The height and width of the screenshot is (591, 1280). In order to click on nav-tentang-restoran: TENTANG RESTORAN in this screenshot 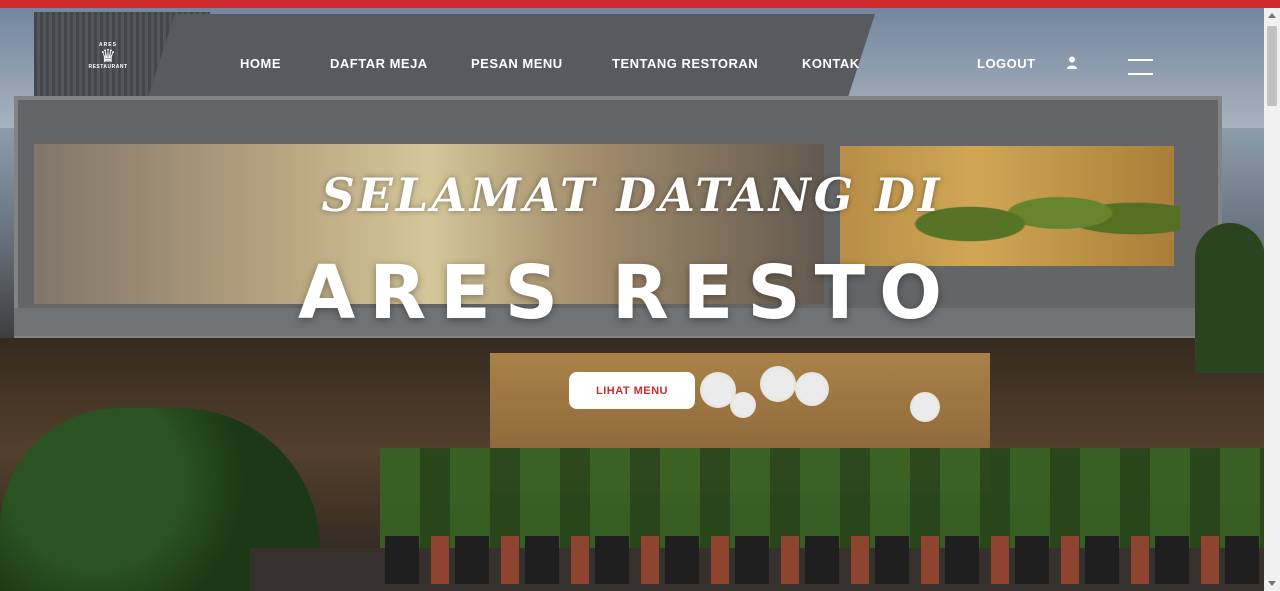, I will do `click(685, 63)`.